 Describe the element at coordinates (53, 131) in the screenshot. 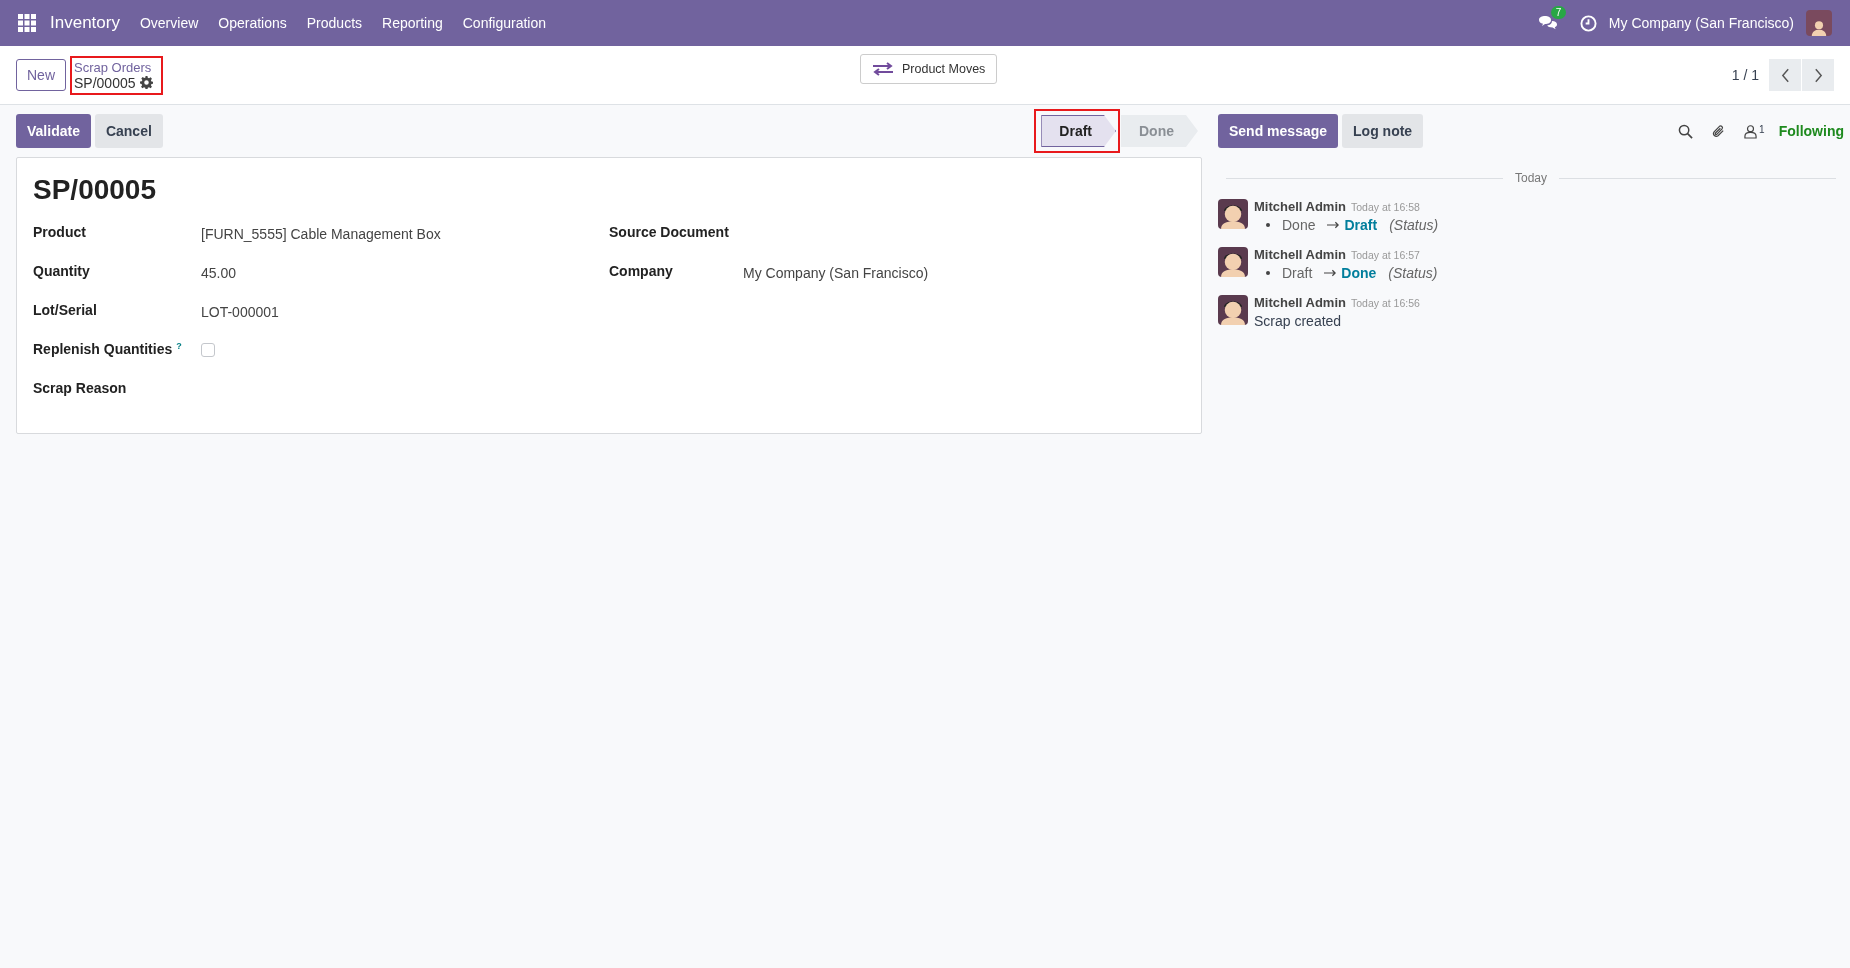

I see `action-button: Validate` at that location.